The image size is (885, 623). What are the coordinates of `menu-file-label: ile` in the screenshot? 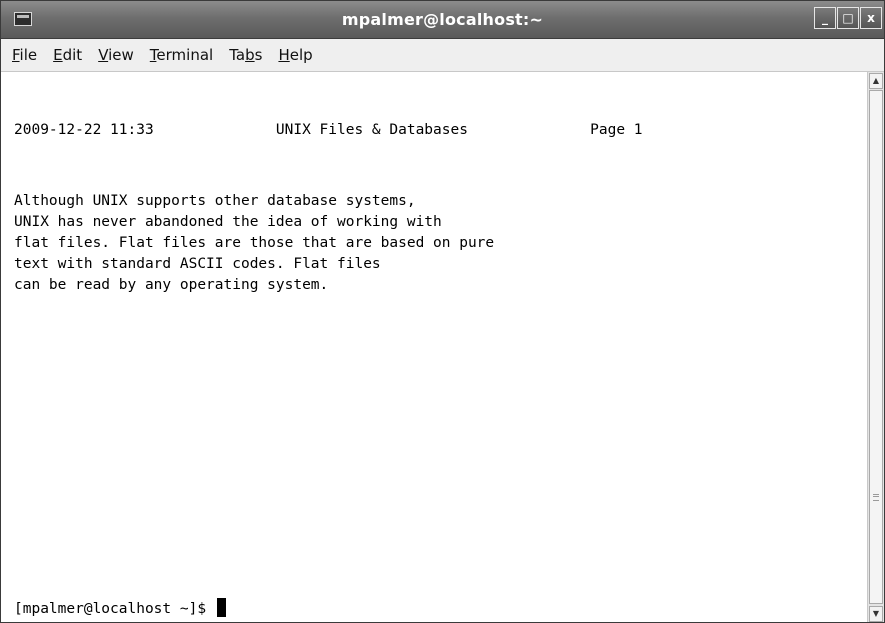 It's located at (28, 55).